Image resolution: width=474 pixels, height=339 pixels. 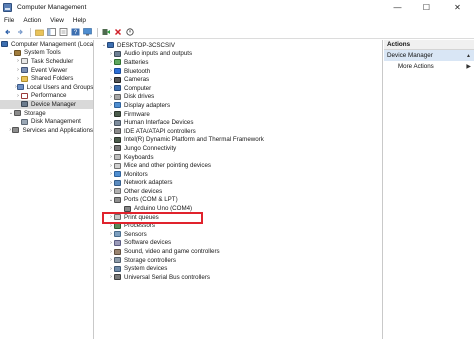 I want to click on tree-item: › Network adapters, so click(x=238, y=183).